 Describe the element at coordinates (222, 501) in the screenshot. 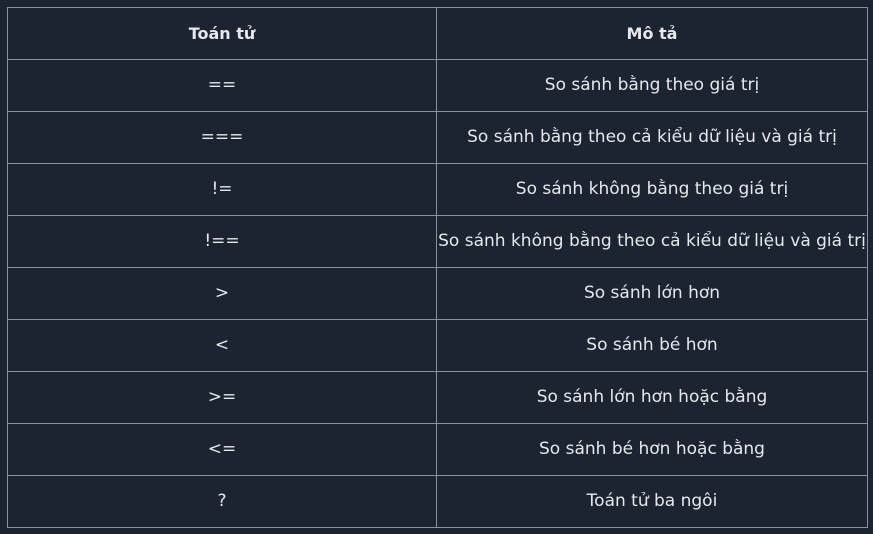

I see `operator-cell: ?` at that location.